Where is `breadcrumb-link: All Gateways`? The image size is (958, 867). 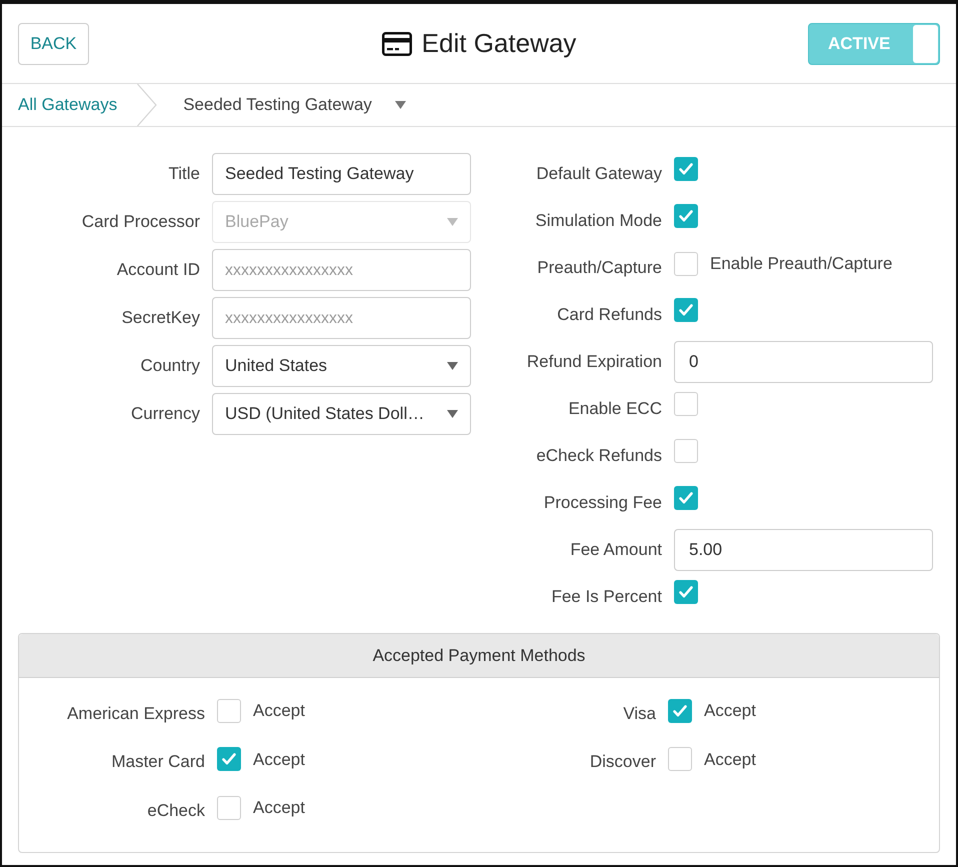
breadcrumb-link: All Gateways is located at coordinates (70, 105).